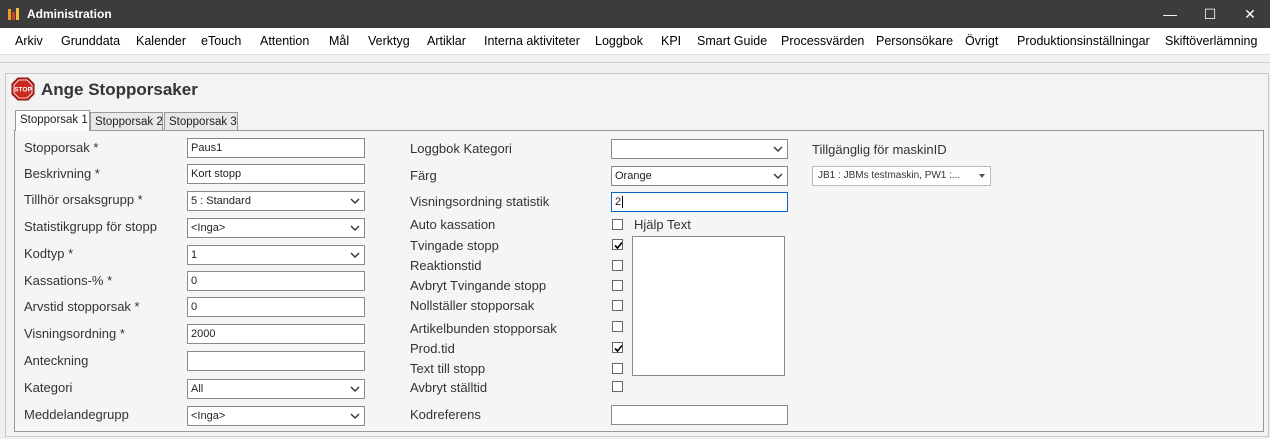  I want to click on menu-kpi: KPI, so click(671, 41).